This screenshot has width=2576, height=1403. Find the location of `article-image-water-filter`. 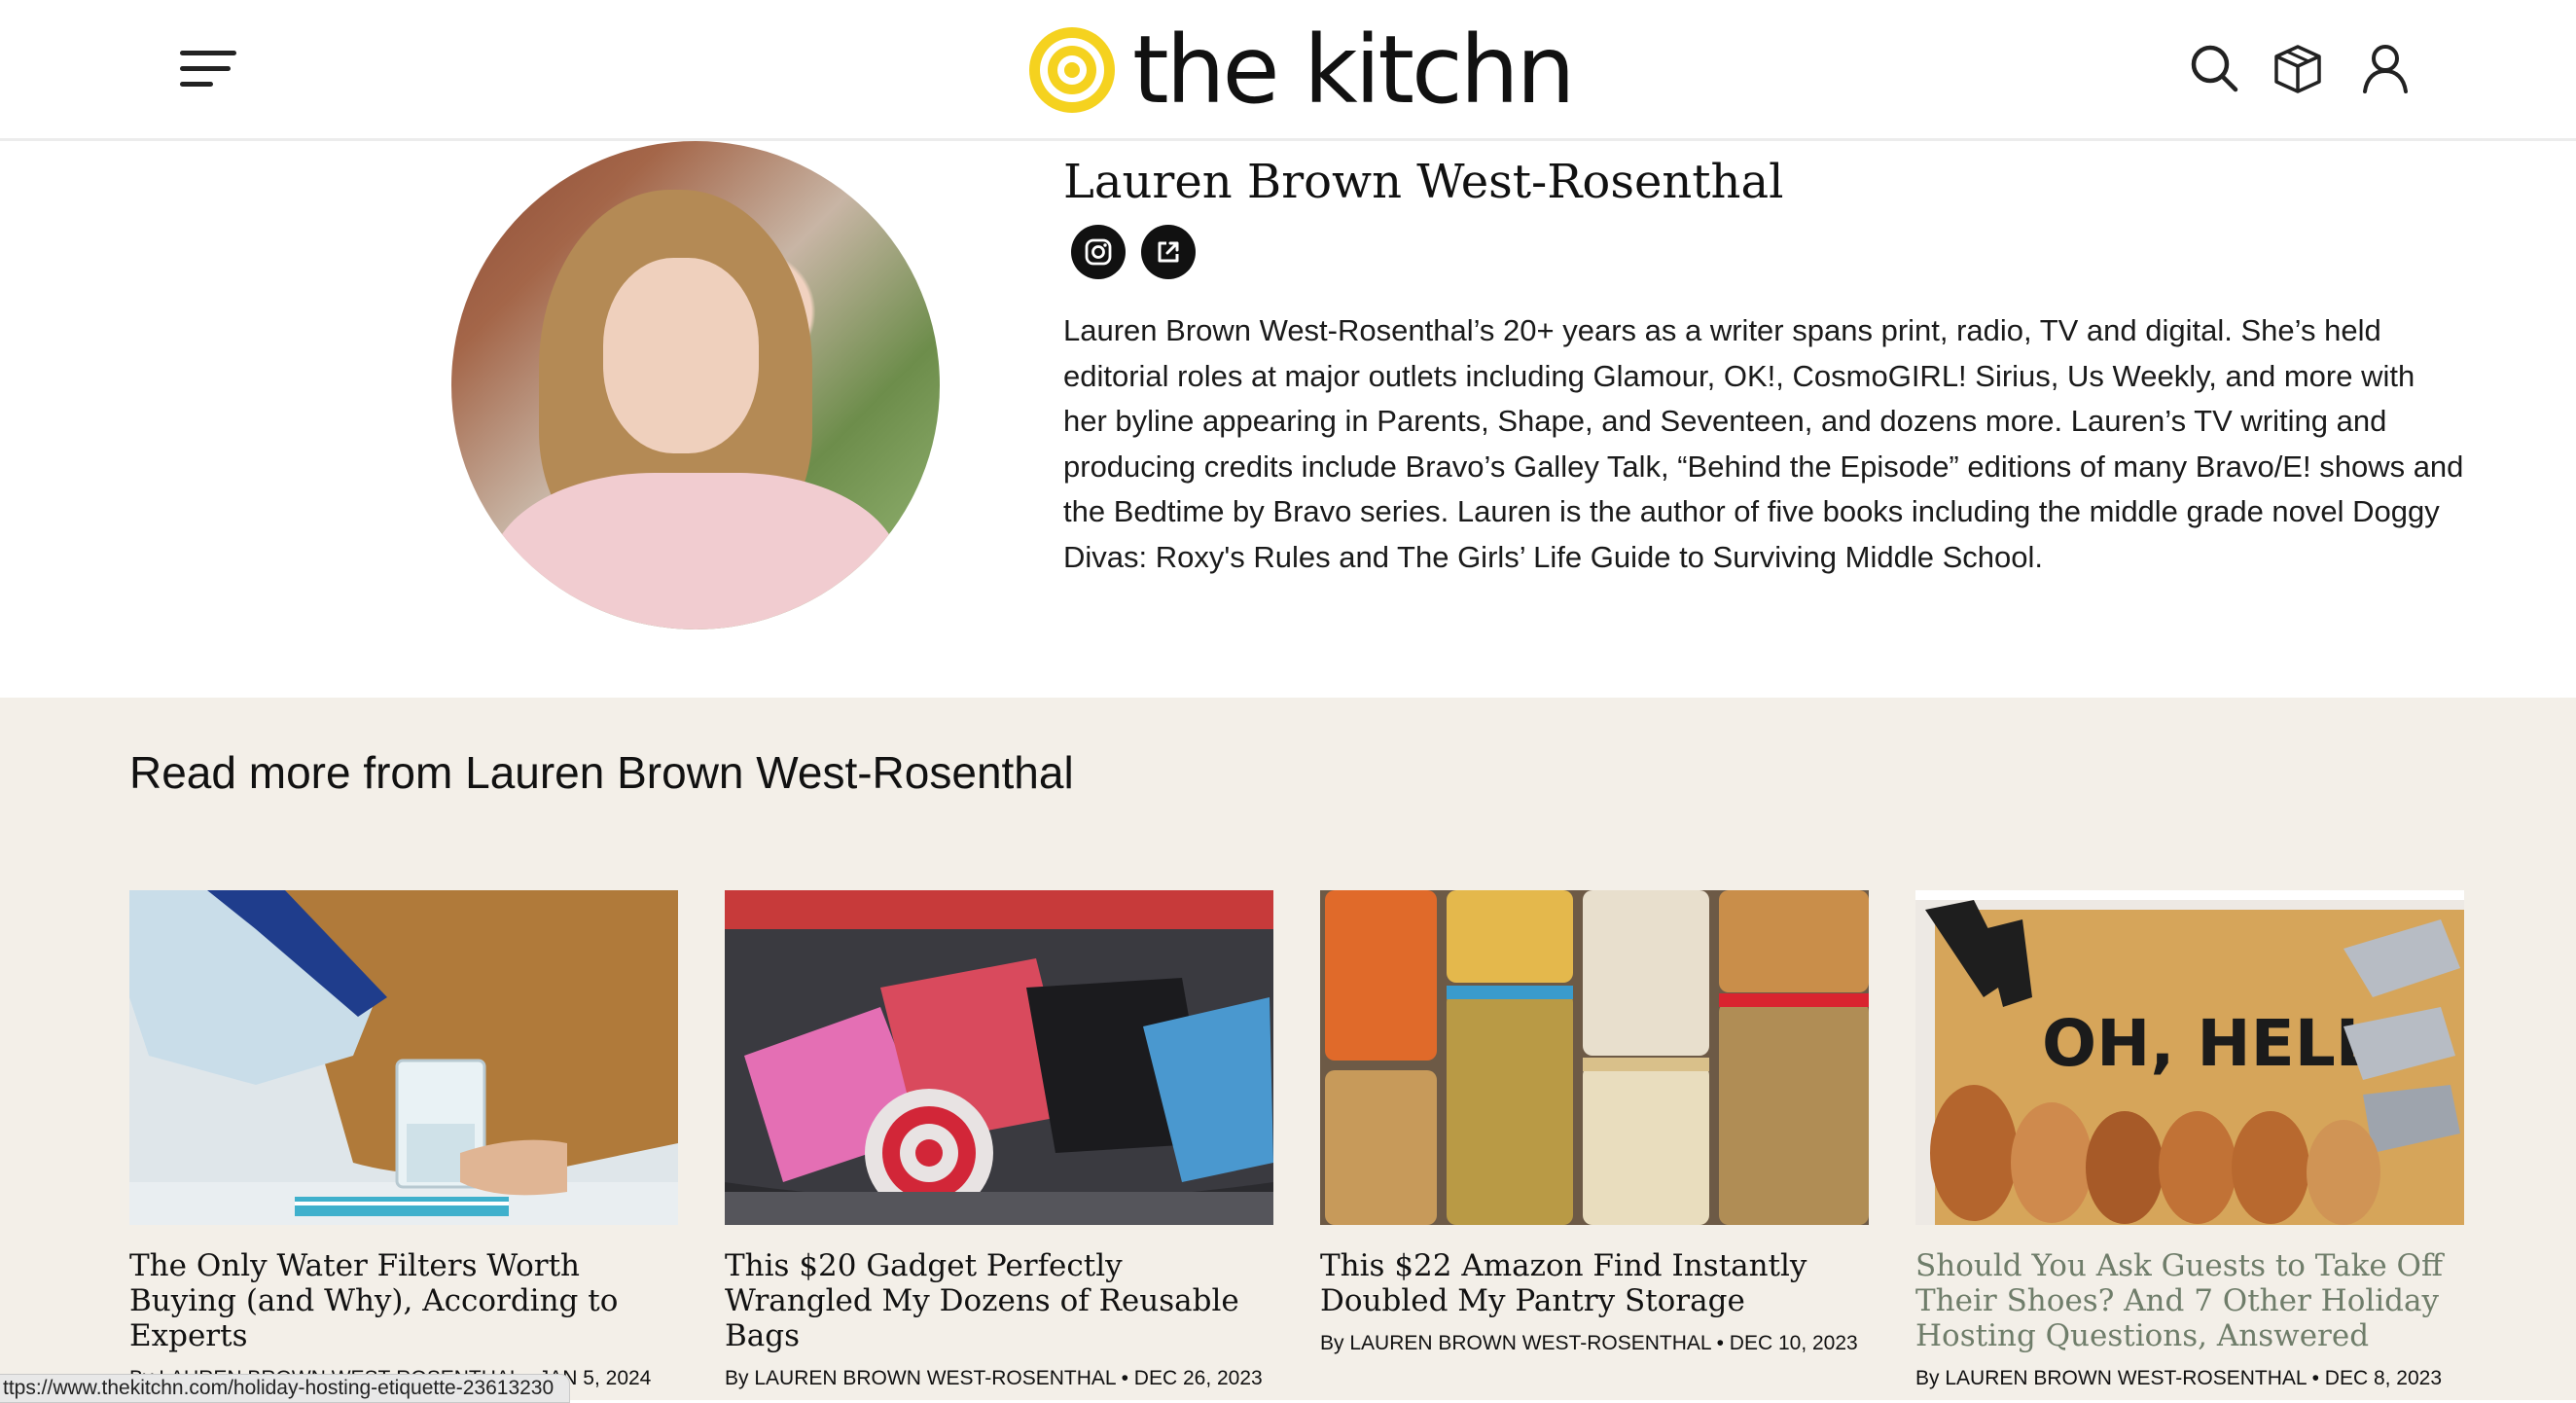

article-image-water-filter is located at coordinates (403, 1057).